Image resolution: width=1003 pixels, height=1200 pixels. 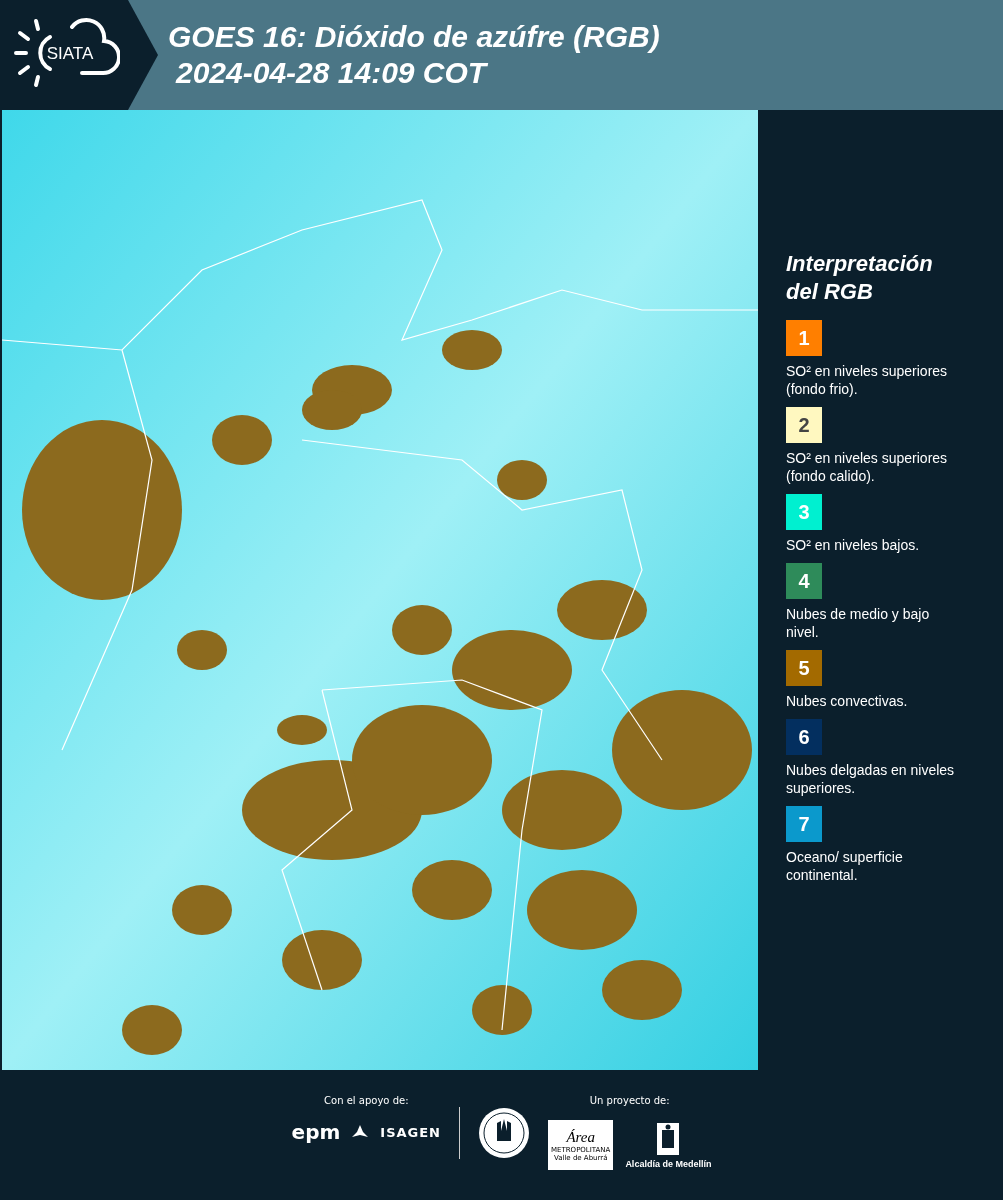 I want to click on legend-description: SO² en niveles superiores (fondo frio)., so click(x=867, y=380).